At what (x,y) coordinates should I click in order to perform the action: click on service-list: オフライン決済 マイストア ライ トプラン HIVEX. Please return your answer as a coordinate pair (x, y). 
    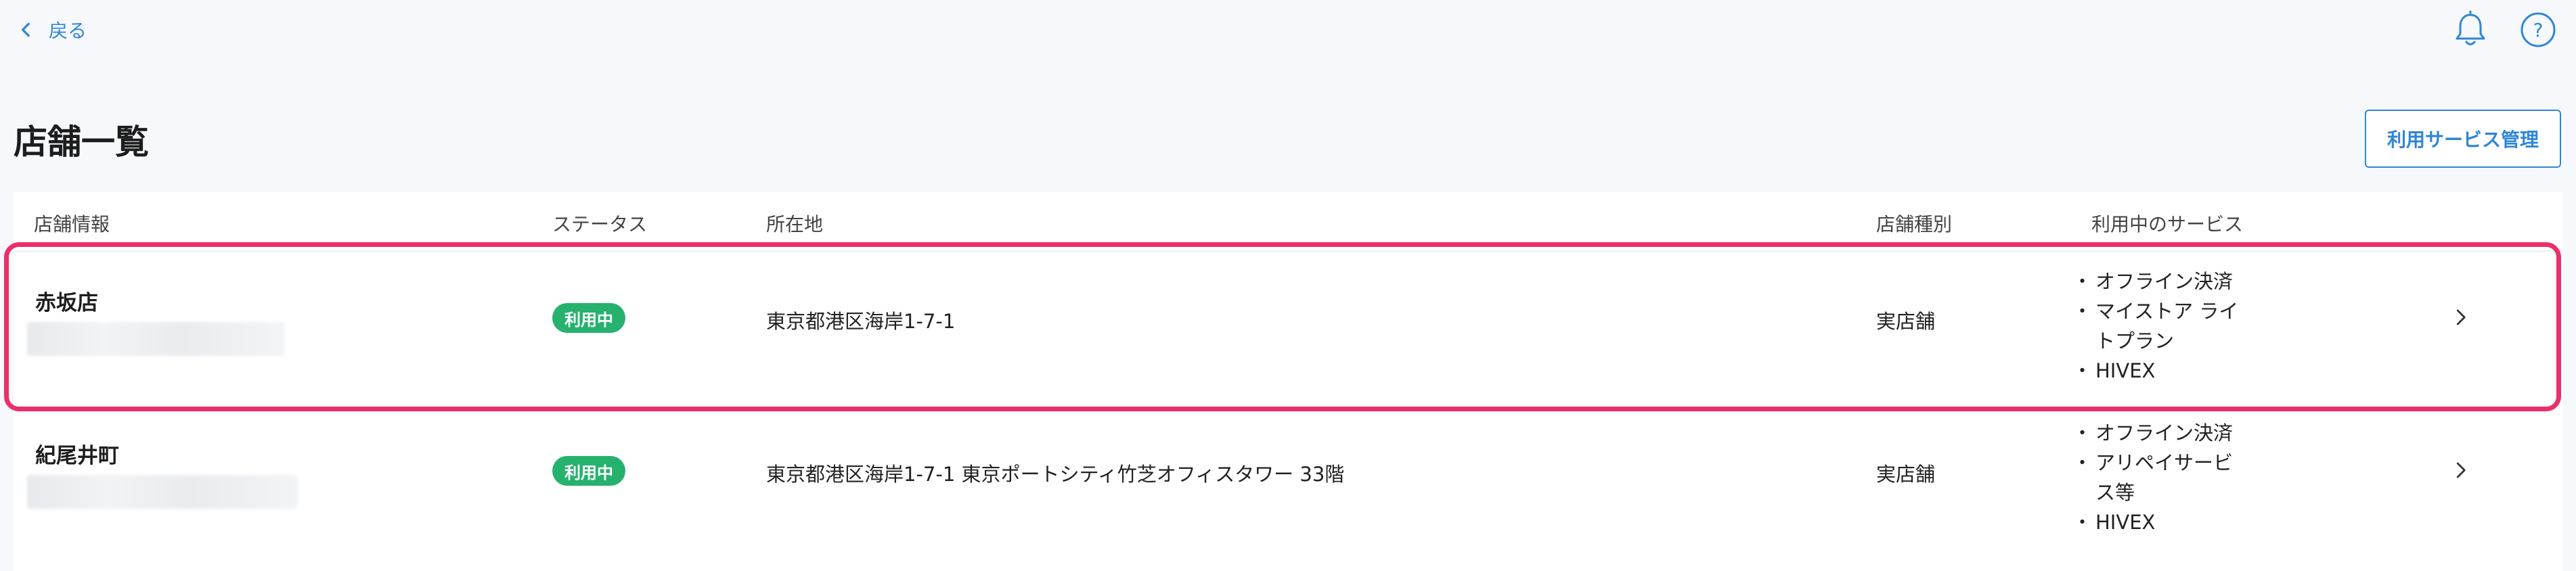
    Looking at the image, I should click on (2155, 326).